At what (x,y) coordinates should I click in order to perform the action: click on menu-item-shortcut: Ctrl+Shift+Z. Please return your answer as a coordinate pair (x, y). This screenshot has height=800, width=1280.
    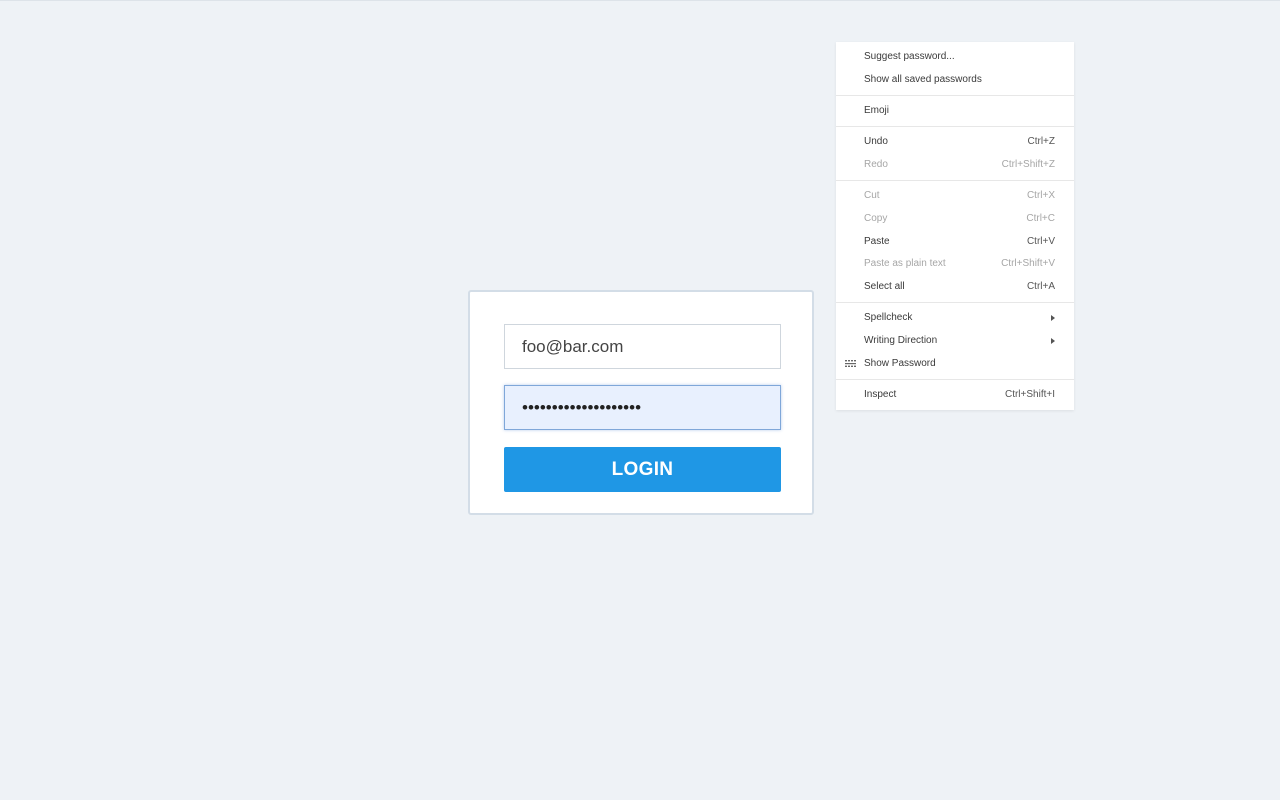
    Looking at the image, I should click on (1028, 164).